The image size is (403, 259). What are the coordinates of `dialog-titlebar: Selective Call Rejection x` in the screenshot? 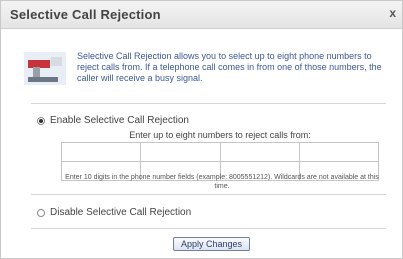 It's located at (201, 15).